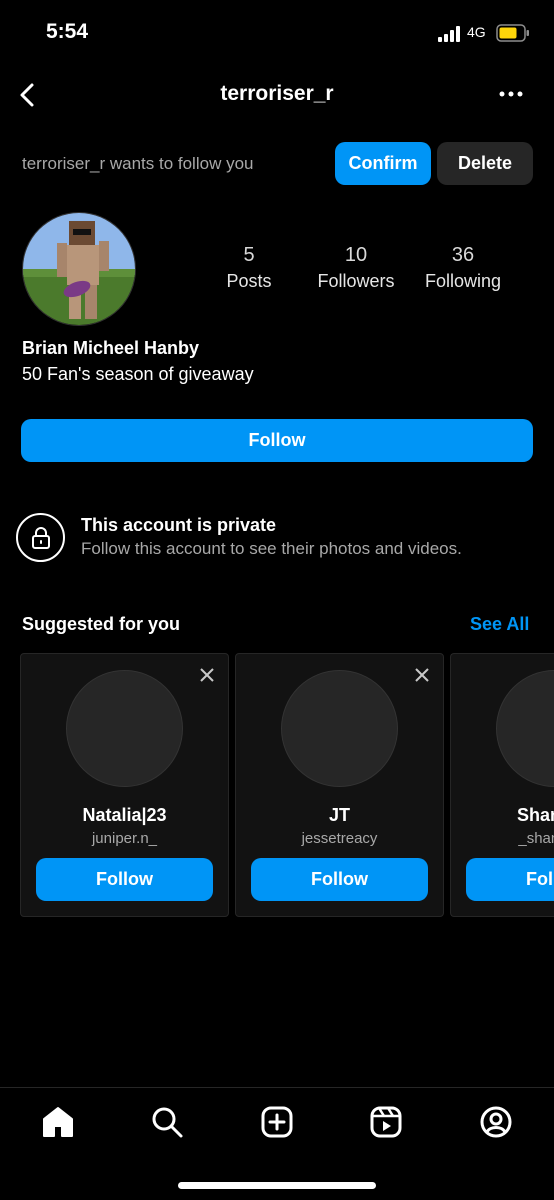 Image resolution: width=554 pixels, height=1200 pixels. What do you see at coordinates (138, 163) in the screenshot?
I see `follow-request-text: terroriser_r wants to follow you` at bounding box center [138, 163].